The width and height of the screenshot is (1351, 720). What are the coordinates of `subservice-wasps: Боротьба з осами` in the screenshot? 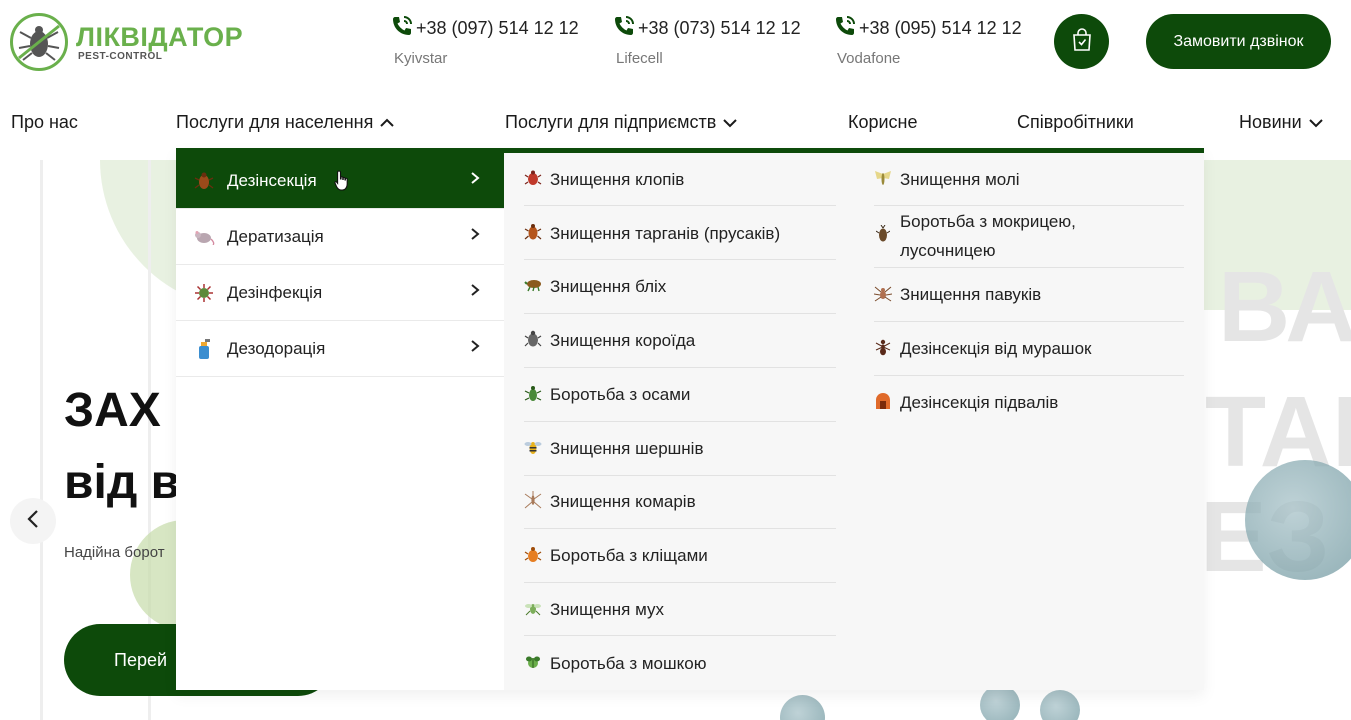 It's located at (607, 394).